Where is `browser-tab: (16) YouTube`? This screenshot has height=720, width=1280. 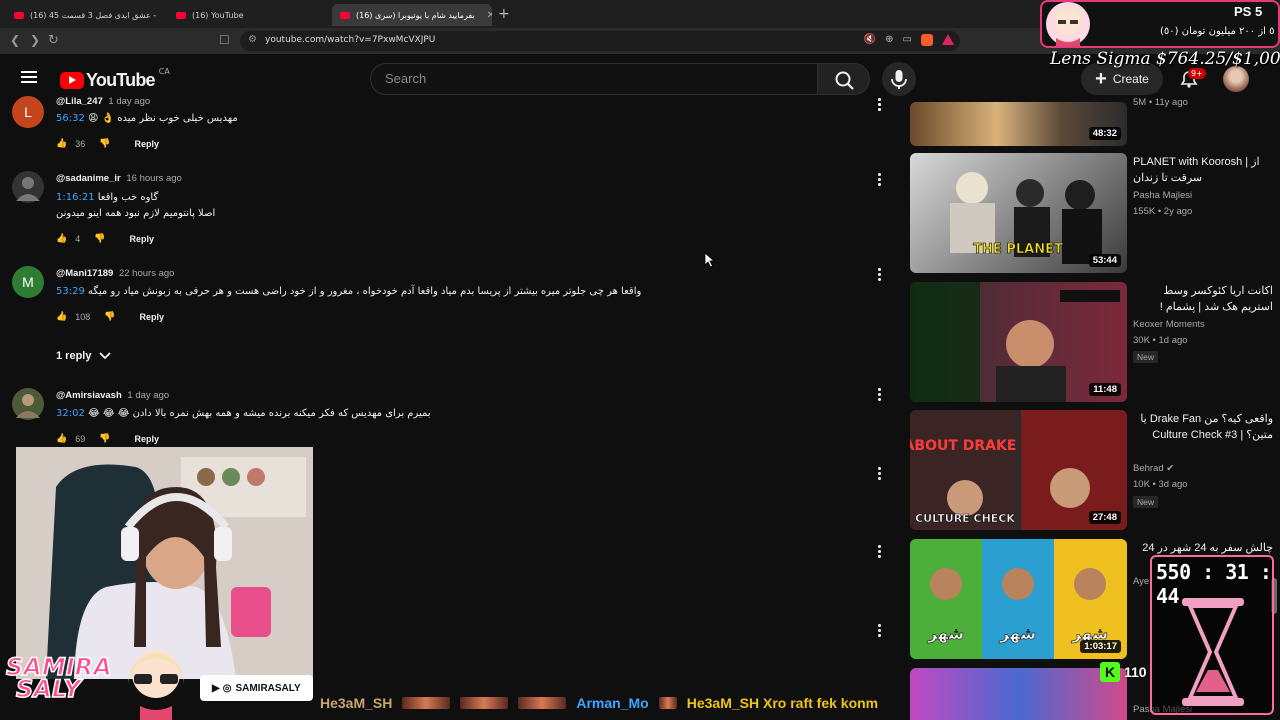
browser-tab: (16) YouTube is located at coordinates (246, 15).